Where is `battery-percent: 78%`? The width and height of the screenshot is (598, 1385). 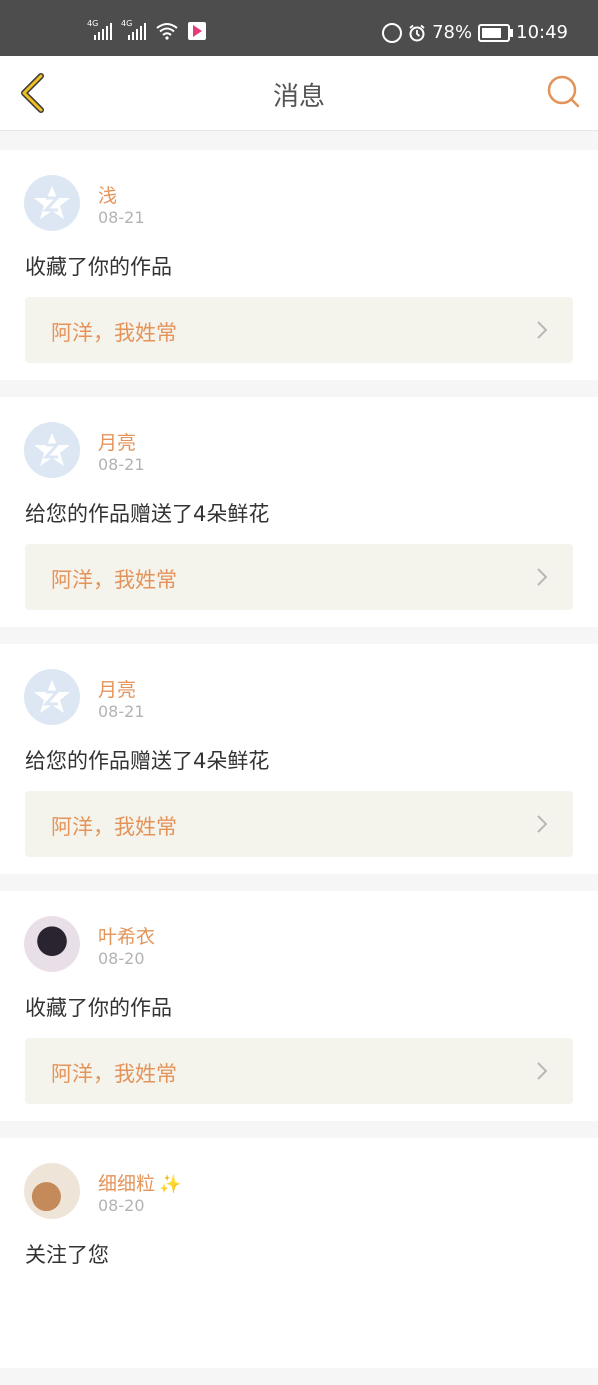
battery-percent: 78% is located at coordinates (452, 32).